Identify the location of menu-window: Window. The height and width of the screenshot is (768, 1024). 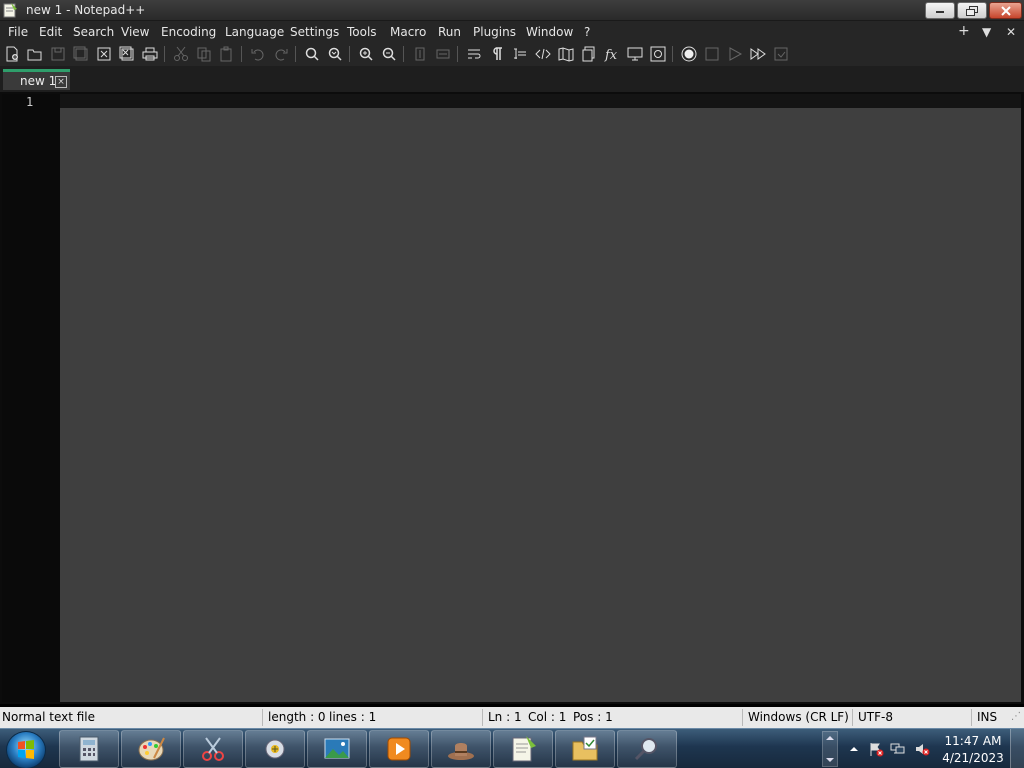
(549, 32).